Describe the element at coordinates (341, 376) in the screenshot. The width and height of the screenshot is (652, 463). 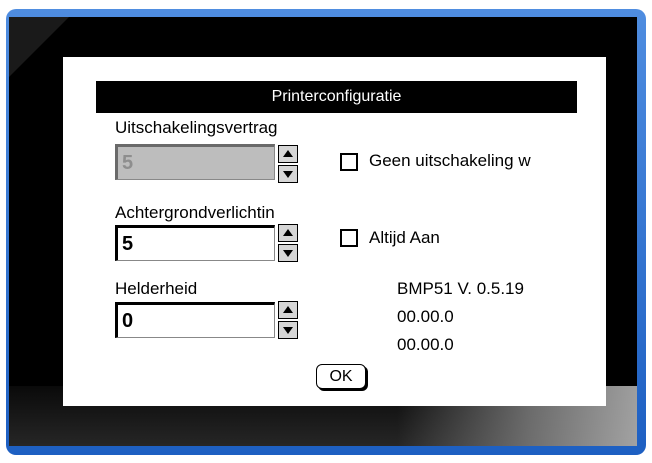
I see `ok-button: OK` at that location.